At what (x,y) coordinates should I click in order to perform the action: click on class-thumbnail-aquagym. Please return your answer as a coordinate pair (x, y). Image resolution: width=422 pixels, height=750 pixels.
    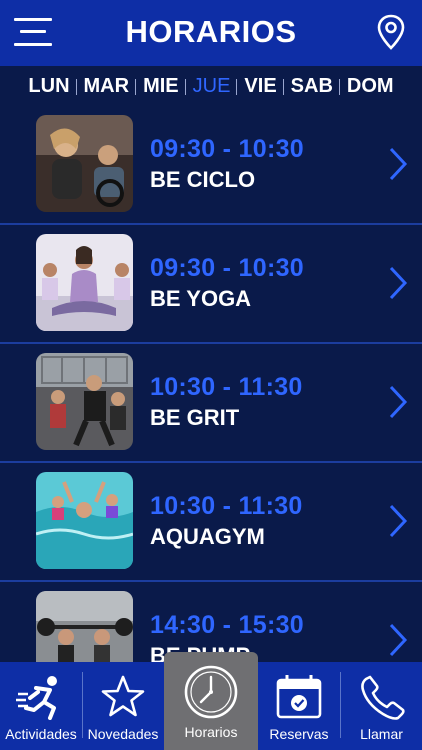
    Looking at the image, I should click on (84, 520).